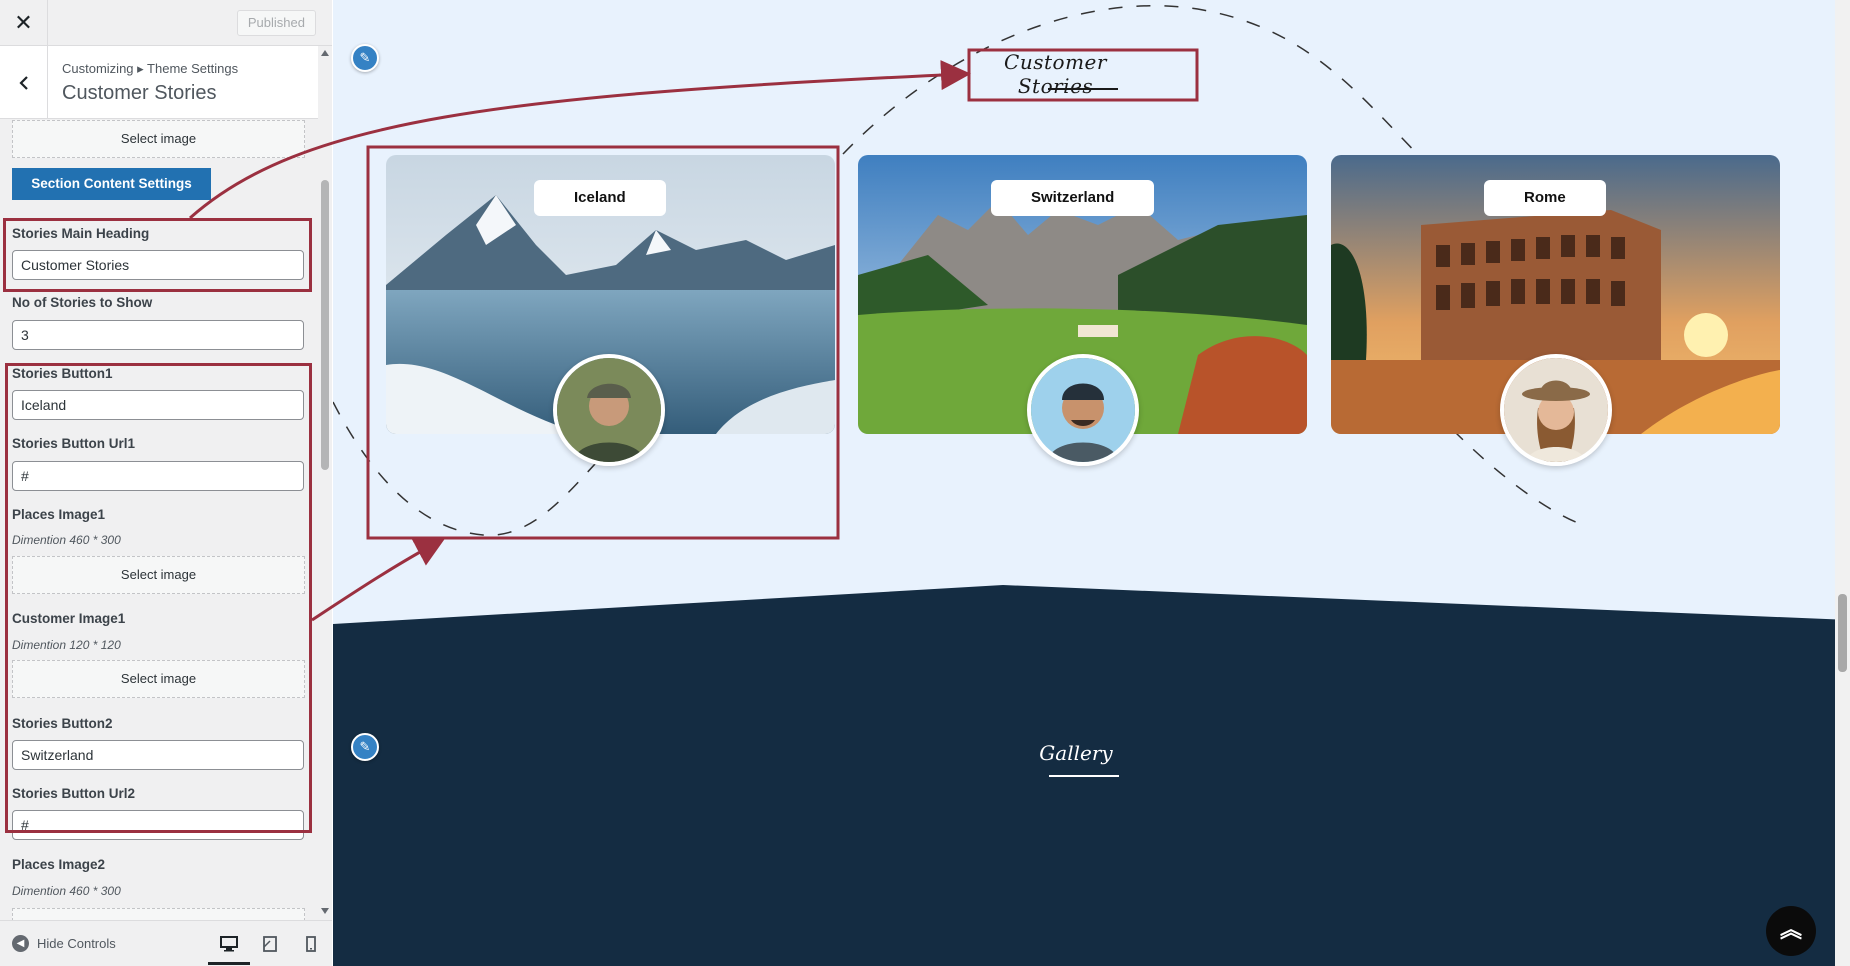 The image size is (1850, 966). I want to click on edit-gallery-pencil-icon: ✎, so click(365, 747).